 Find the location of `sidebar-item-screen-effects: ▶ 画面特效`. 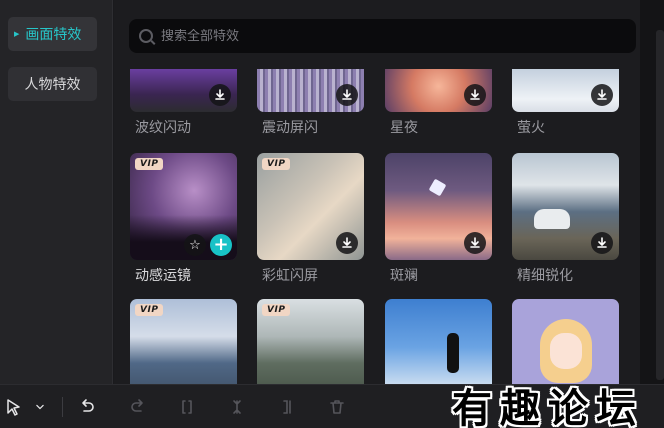

sidebar-item-screen-effects: ▶ 画面特效 is located at coordinates (52, 34).